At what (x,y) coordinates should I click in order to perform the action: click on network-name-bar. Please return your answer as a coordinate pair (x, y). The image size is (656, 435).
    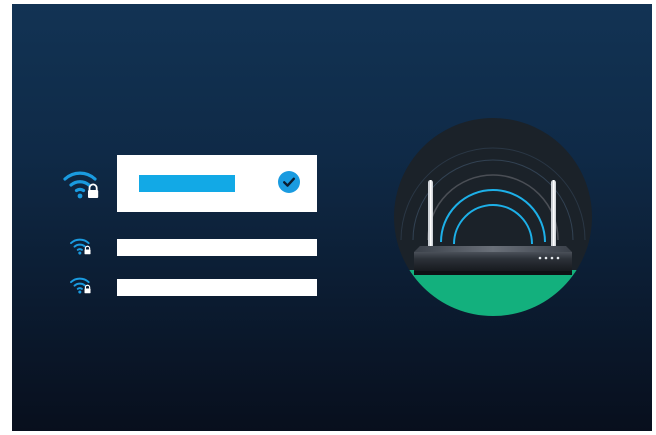
    Looking at the image, I should click on (187, 183).